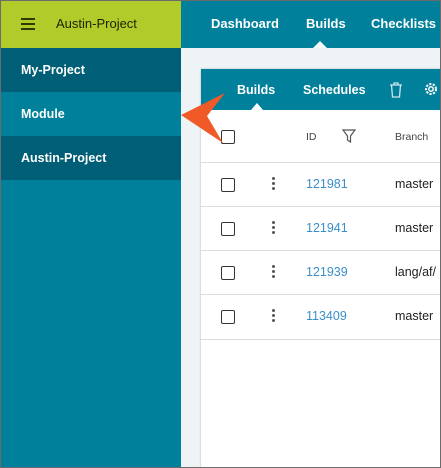 This screenshot has width=441, height=468. I want to click on table-row: 121981 master, so click(320, 184).